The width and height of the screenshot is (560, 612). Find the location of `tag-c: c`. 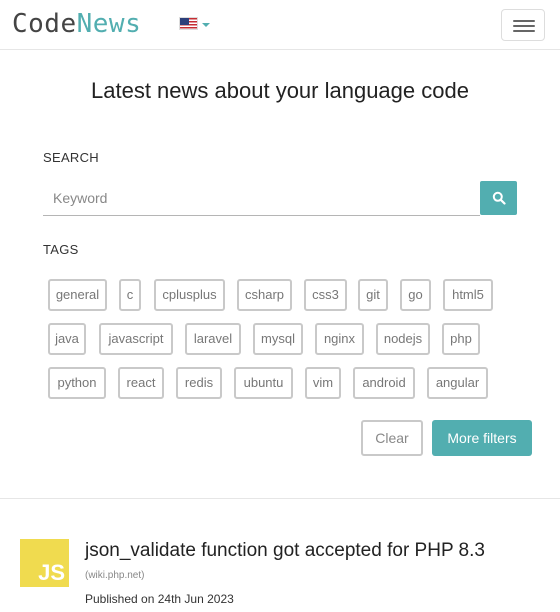

tag-c: c is located at coordinates (130, 295).